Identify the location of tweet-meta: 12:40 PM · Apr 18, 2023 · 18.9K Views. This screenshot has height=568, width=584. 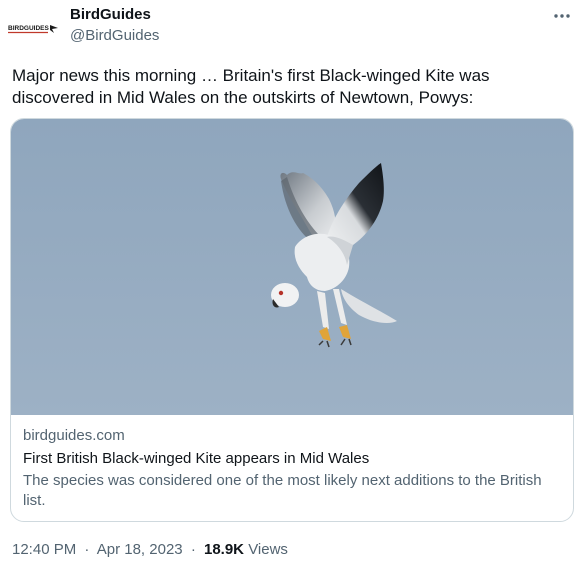
(150, 550).